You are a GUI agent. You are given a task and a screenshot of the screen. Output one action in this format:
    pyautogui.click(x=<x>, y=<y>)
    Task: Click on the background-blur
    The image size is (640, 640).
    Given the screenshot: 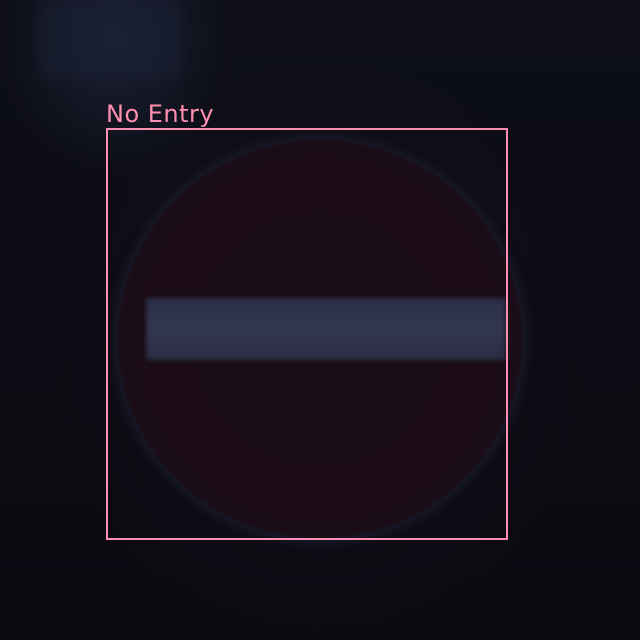 What is the action you would take?
    pyautogui.click(x=110, y=39)
    